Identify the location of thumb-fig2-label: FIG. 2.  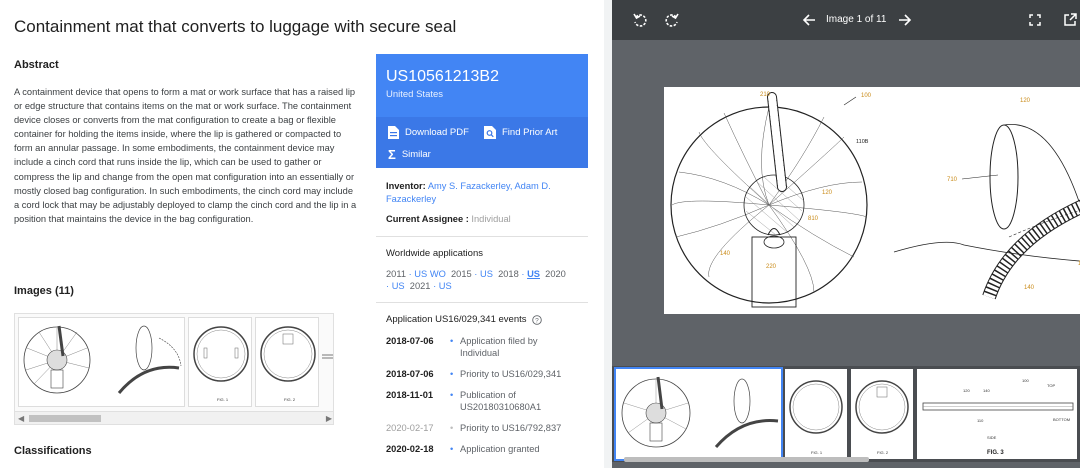
(290, 399).